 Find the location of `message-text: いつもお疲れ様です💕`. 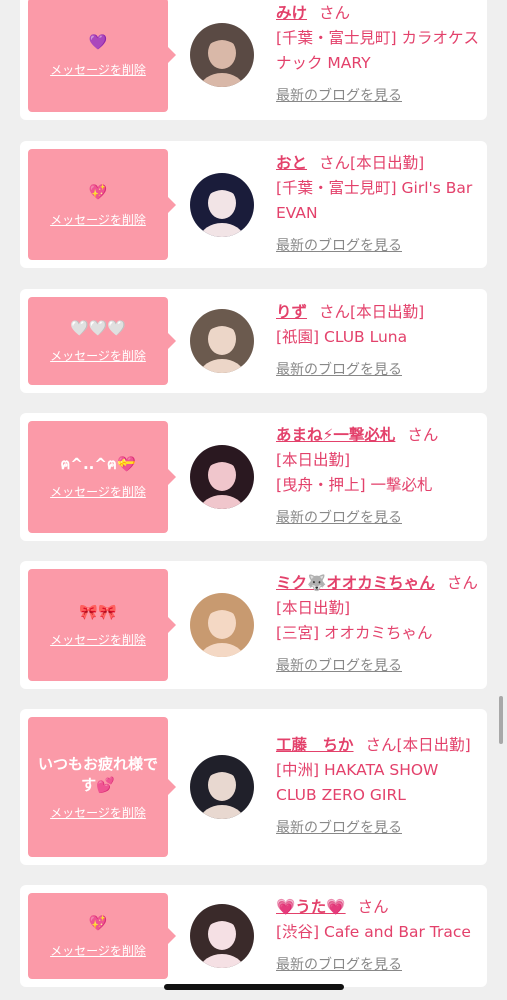

message-text: いつもお疲れ様です💕 is located at coordinates (97, 774).